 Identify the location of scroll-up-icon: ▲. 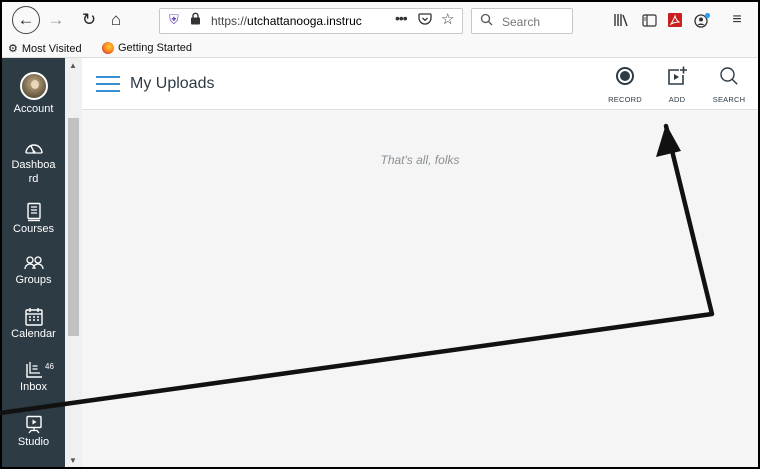
(73, 65).